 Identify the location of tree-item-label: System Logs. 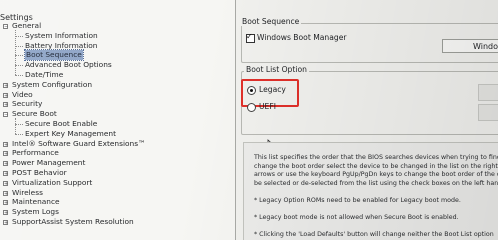
(35, 212).